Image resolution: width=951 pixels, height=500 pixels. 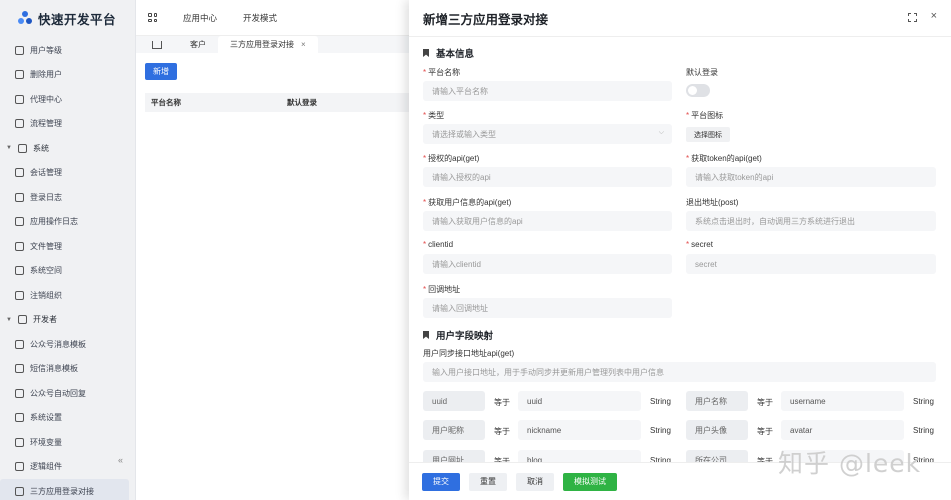 I want to click on section-title: 用户字段映射, so click(x=465, y=336).